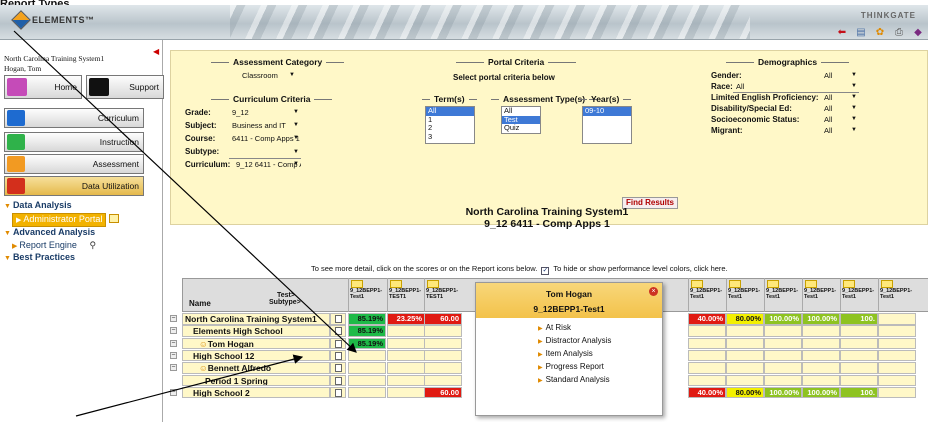  I want to click on tree-report-engine: ▶ Report Engine ⚲, so click(83, 246).